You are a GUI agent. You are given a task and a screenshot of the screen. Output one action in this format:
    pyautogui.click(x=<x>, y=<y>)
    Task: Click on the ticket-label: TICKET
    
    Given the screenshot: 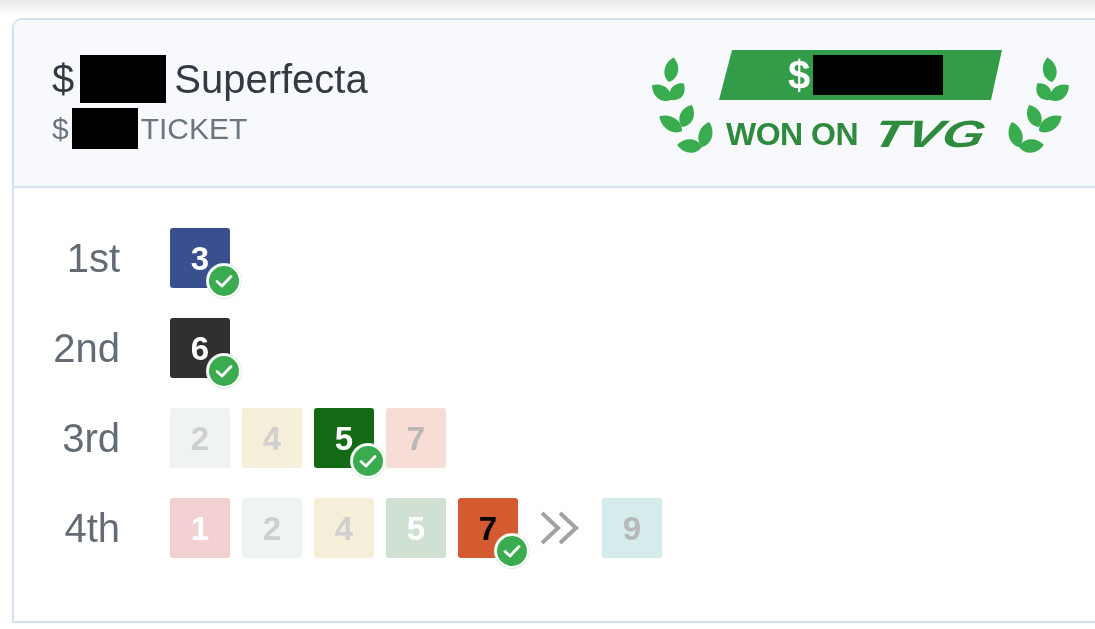 What is the action you would take?
    pyautogui.click(x=194, y=128)
    